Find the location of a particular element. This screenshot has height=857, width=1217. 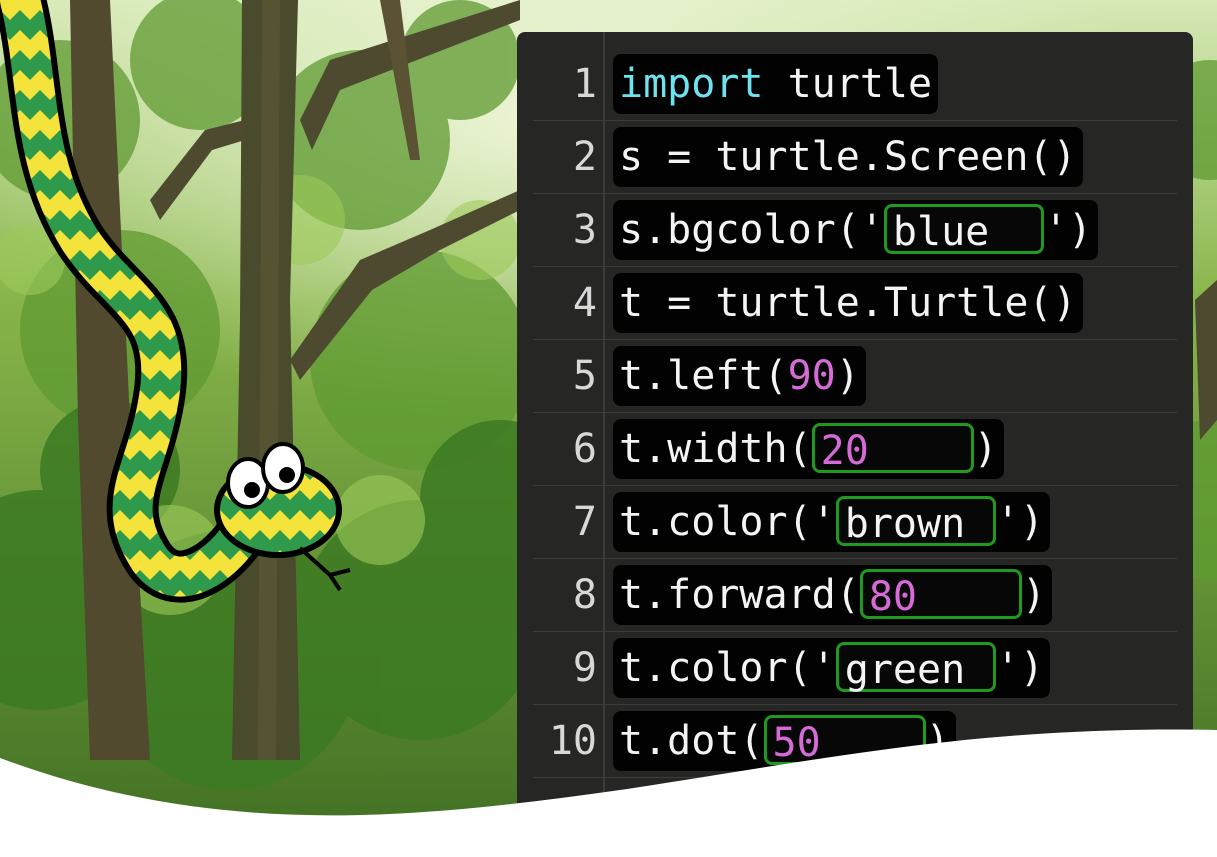

keyword: import is located at coordinates (691, 84).